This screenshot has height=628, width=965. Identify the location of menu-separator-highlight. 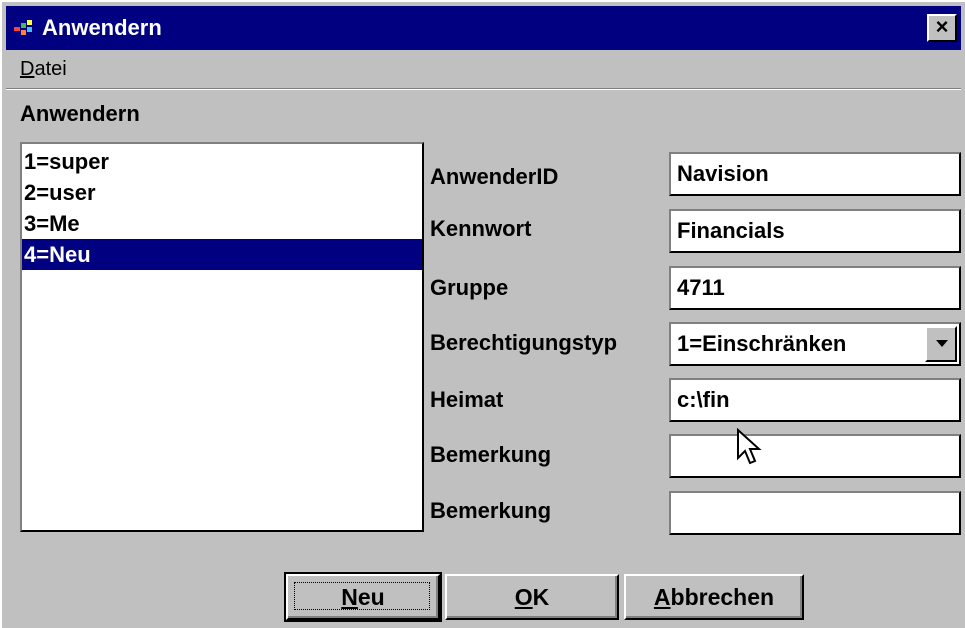
(483, 89).